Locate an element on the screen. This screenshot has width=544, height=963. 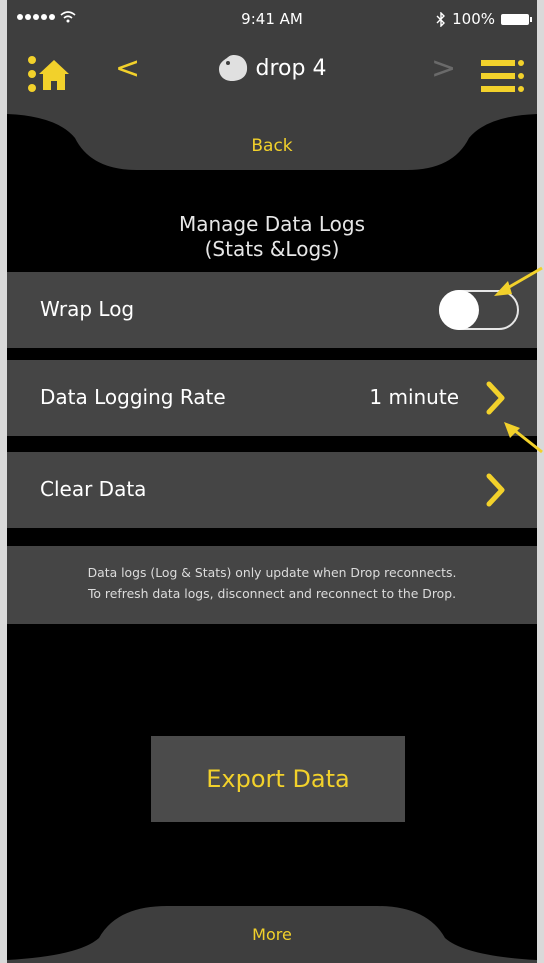
battery-percent: 100% is located at coordinates (473, 19).